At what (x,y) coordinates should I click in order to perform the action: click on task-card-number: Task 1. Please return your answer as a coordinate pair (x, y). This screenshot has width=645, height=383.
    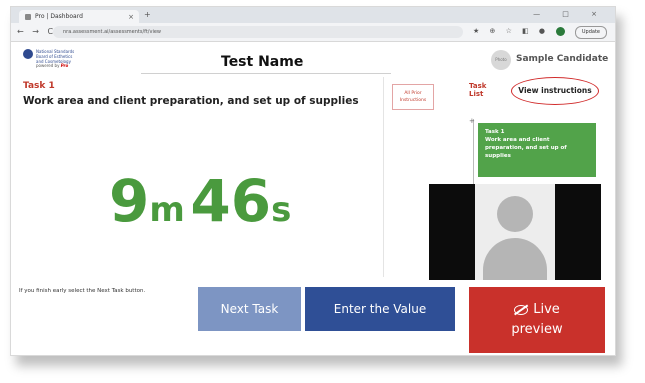
    Looking at the image, I should click on (495, 132).